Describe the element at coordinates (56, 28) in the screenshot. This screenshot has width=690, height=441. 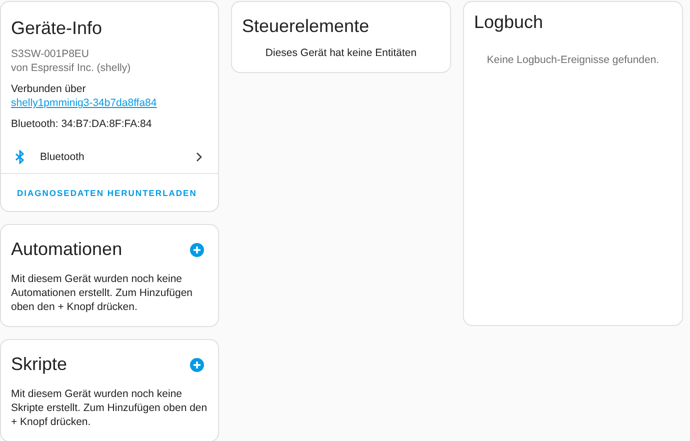
I see `card-title: Geräte-Info` at that location.